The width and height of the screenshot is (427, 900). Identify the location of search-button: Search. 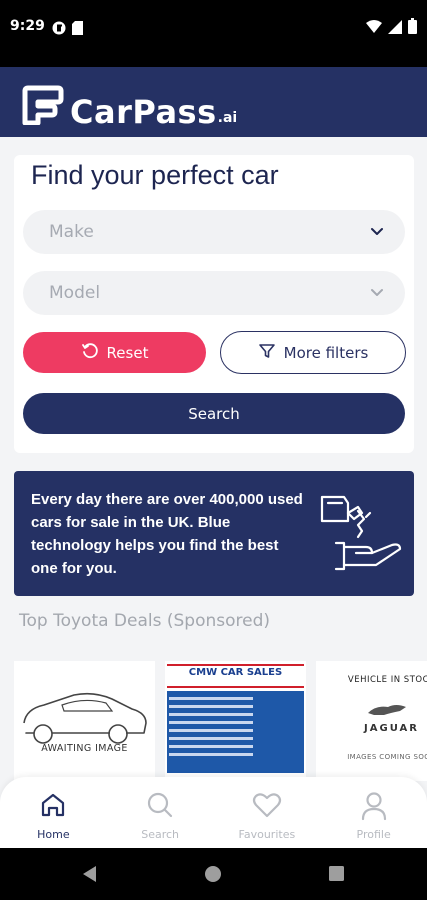
(214, 413).